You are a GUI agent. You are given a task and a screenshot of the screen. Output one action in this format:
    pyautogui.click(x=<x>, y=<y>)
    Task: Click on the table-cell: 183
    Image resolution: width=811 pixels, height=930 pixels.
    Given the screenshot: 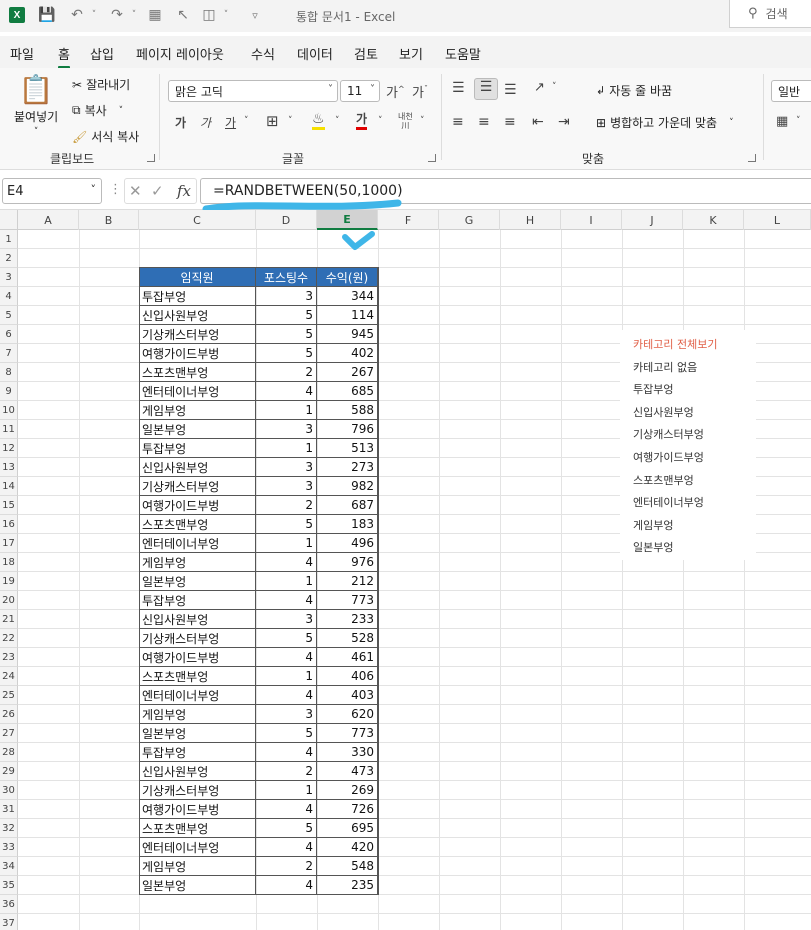 What is the action you would take?
    pyautogui.click(x=347, y=524)
    